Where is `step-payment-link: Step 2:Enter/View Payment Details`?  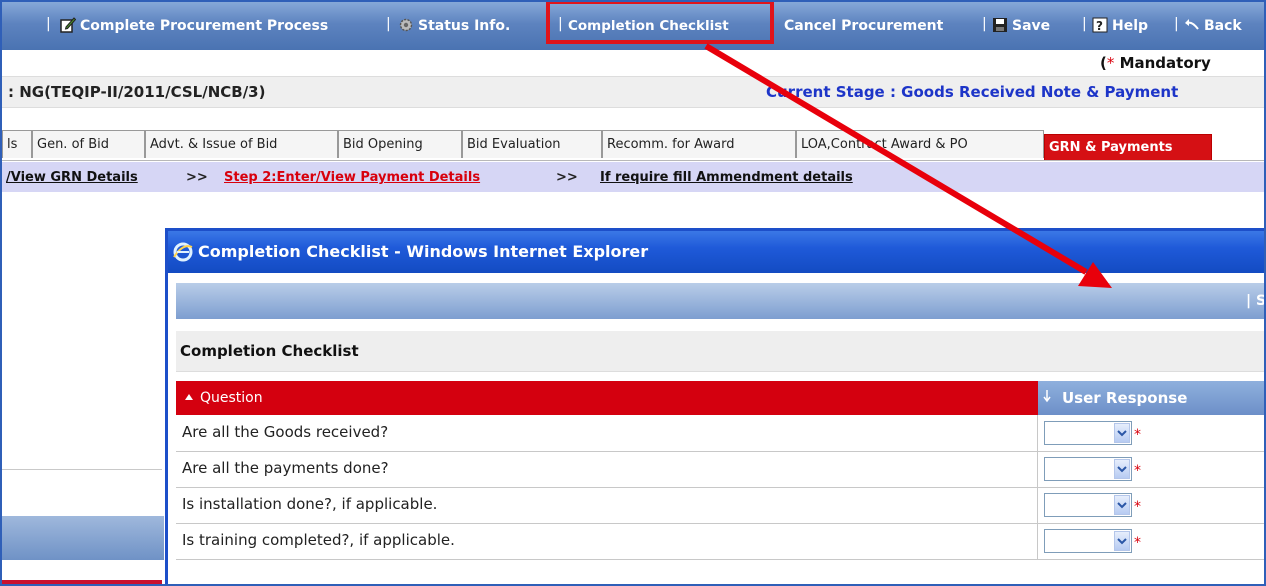 step-payment-link: Step 2:Enter/View Payment Details is located at coordinates (352, 177).